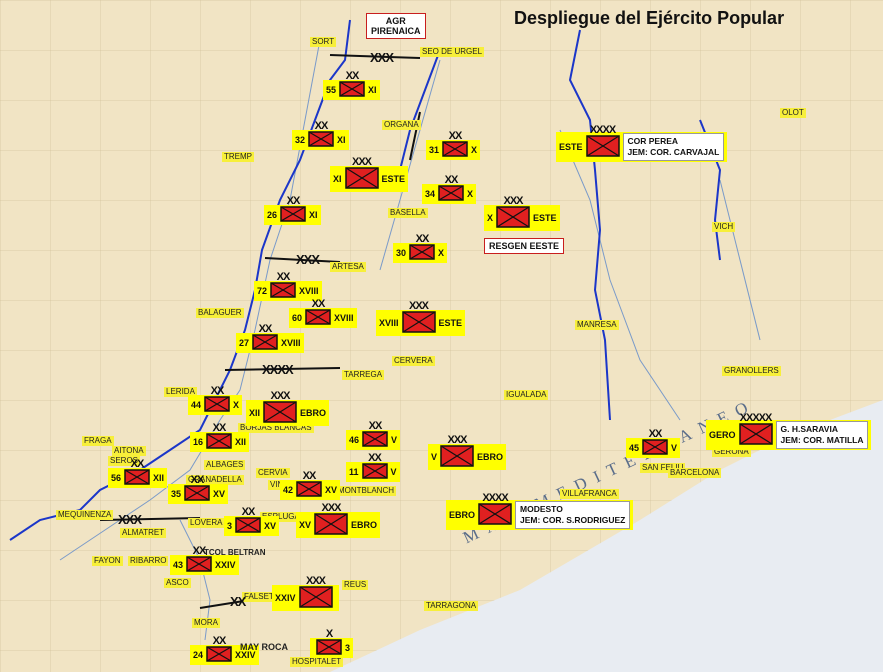  Describe the element at coordinates (653, 443) in the screenshot. I see `unit-marker: 45 XX V` at that location.